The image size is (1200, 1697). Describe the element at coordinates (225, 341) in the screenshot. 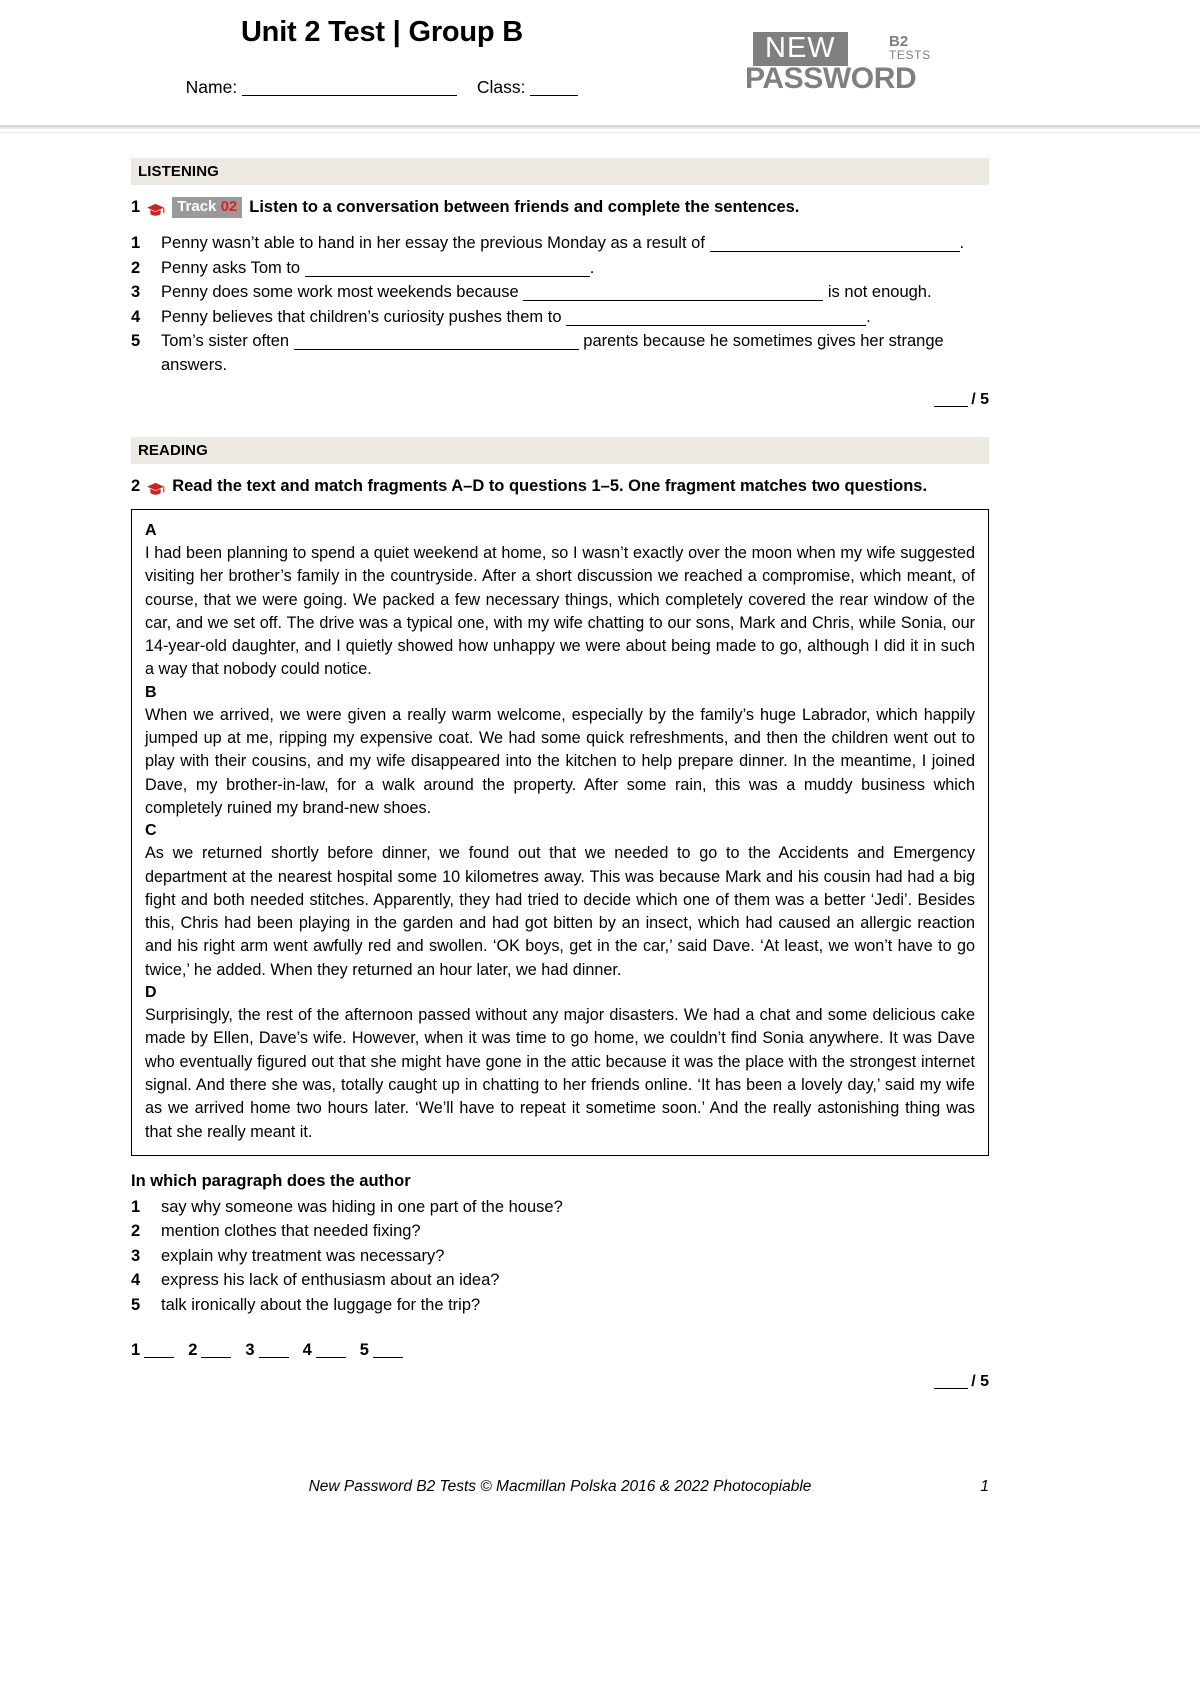

I see `question-pre-text: Tom’s sister often` at that location.